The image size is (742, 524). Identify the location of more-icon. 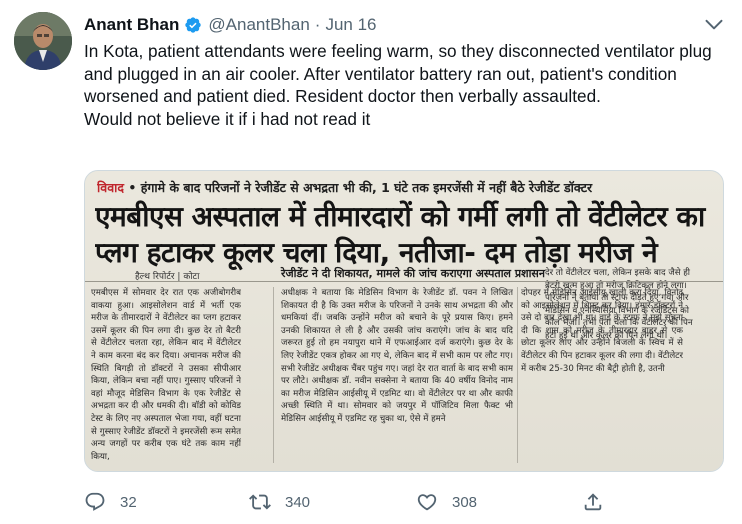
(714, 24).